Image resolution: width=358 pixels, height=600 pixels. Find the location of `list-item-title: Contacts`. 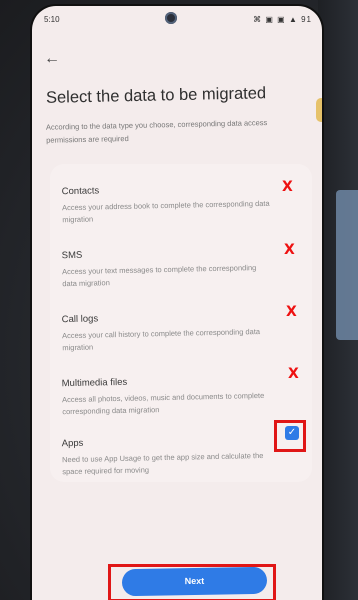

list-item-title: Contacts is located at coordinates (80, 191).